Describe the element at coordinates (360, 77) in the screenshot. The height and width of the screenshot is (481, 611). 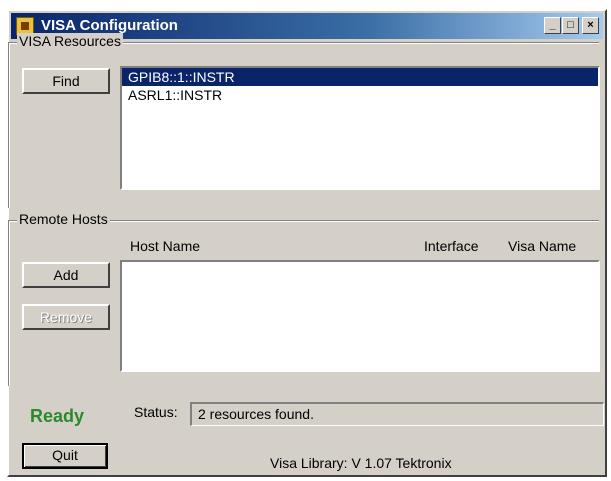
I see `resource-item-gpib: GPIB8::1::INSTR` at that location.